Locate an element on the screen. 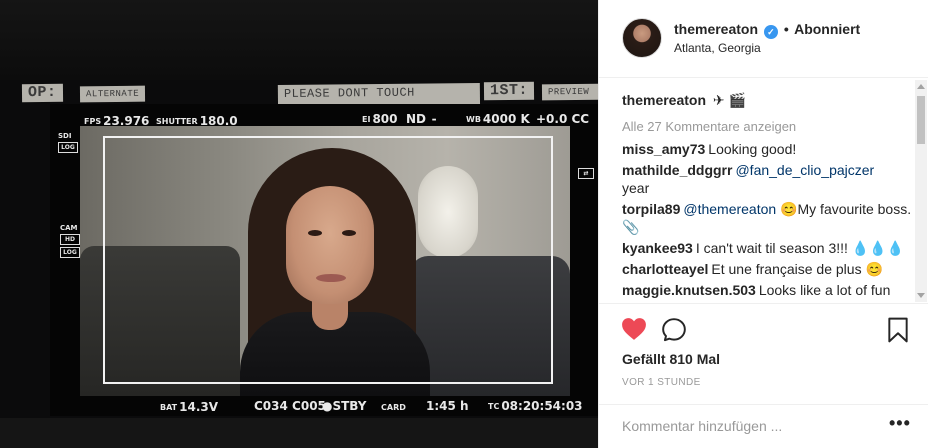  osd-sdi: SDI LOG is located at coordinates (68, 142).